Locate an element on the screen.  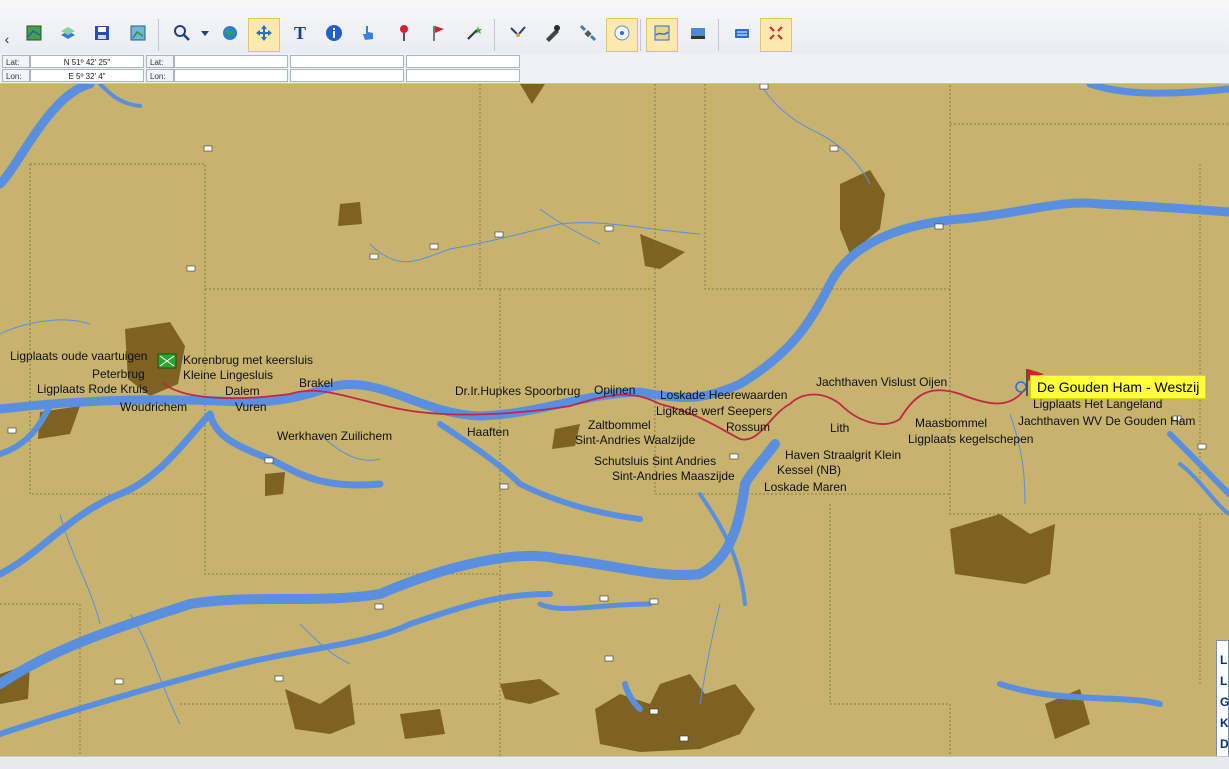
legend-letter: L is located at coordinates (1224, 681).